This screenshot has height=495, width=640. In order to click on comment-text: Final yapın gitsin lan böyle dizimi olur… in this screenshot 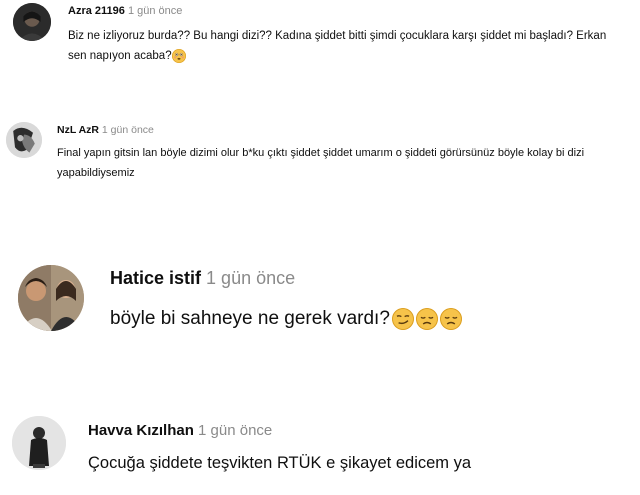, I will do `click(347, 163)`.